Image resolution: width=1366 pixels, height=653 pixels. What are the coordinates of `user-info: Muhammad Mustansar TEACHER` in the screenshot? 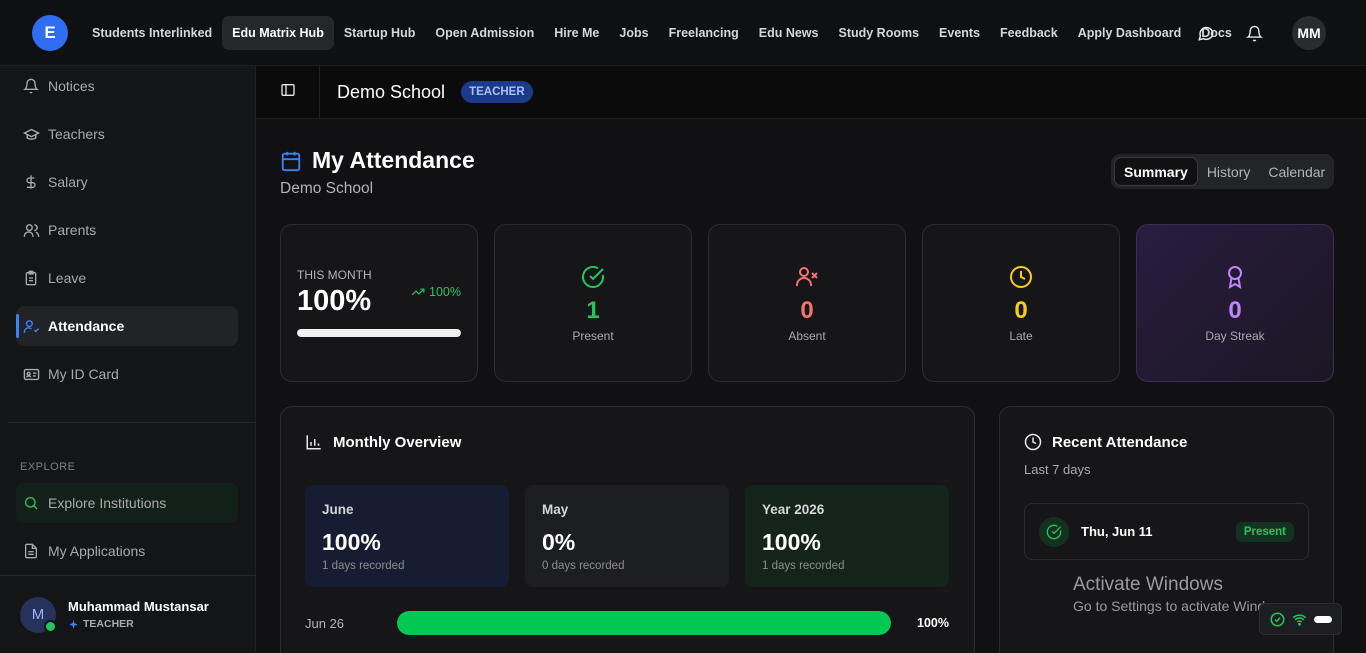 It's located at (138, 614).